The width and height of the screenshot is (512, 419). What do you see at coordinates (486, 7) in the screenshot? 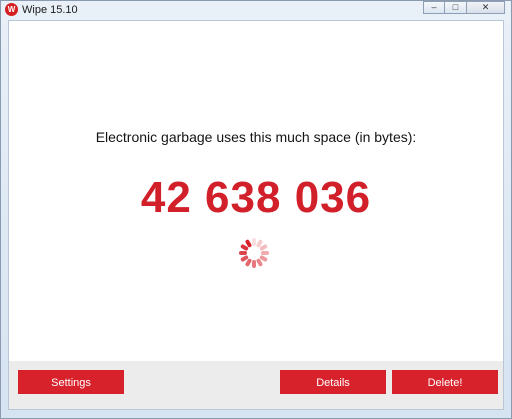
I see `close-icon: ✕` at bounding box center [486, 7].